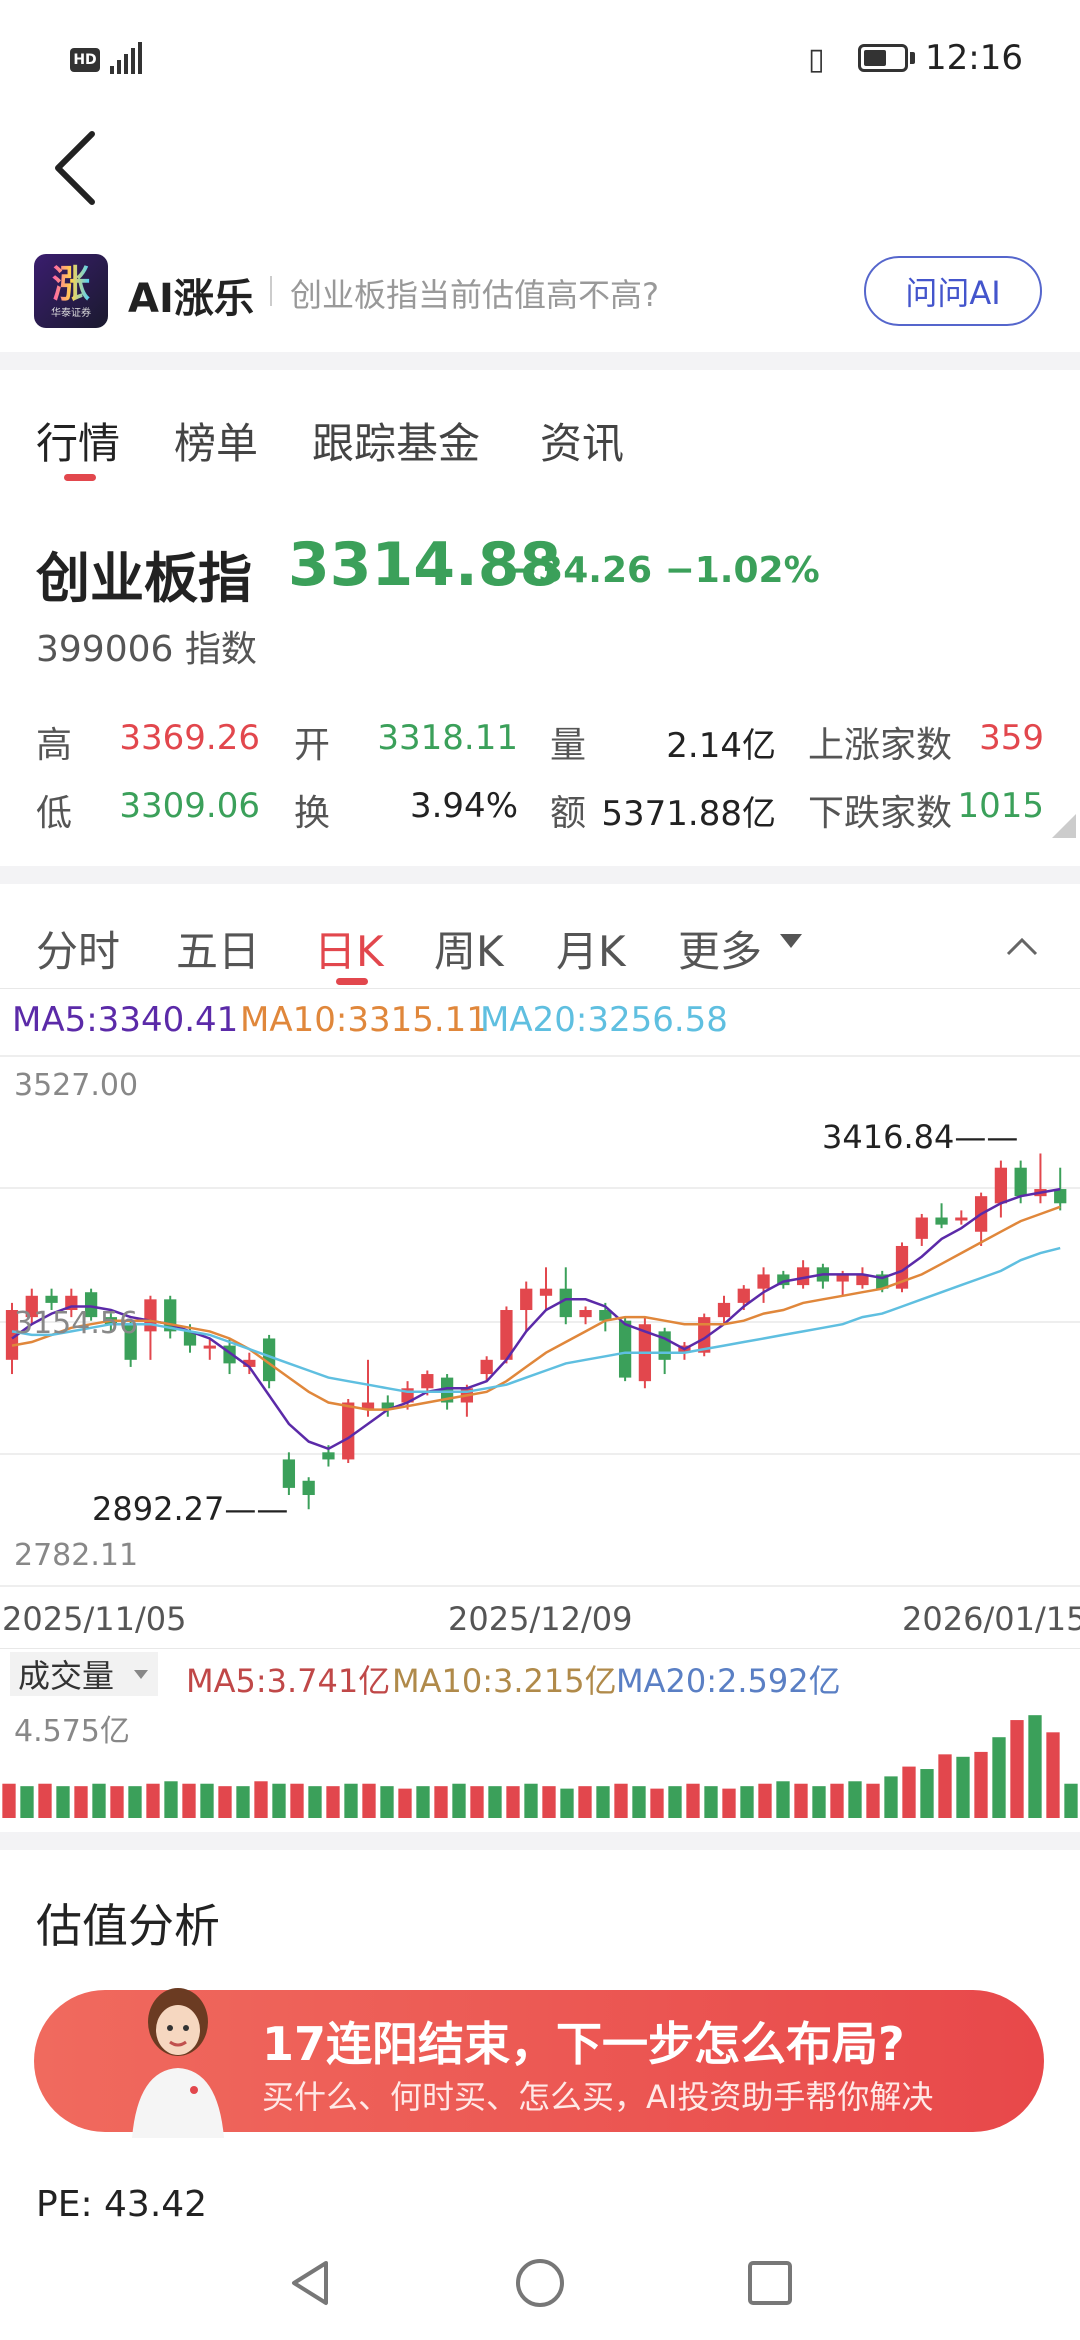 The height and width of the screenshot is (2340, 1080). Describe the element at coordinates (71, 291) in the screenshot. I see `app-logo: 涨 华泰证券` at that location.